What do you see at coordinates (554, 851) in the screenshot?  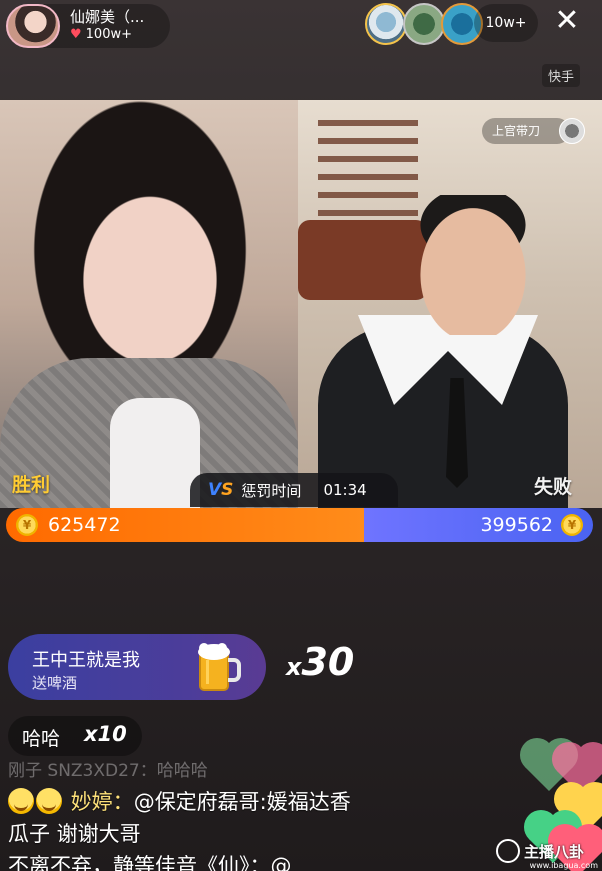 I see `watermark-text: 主播八卦` at bounding box center [554, 851].